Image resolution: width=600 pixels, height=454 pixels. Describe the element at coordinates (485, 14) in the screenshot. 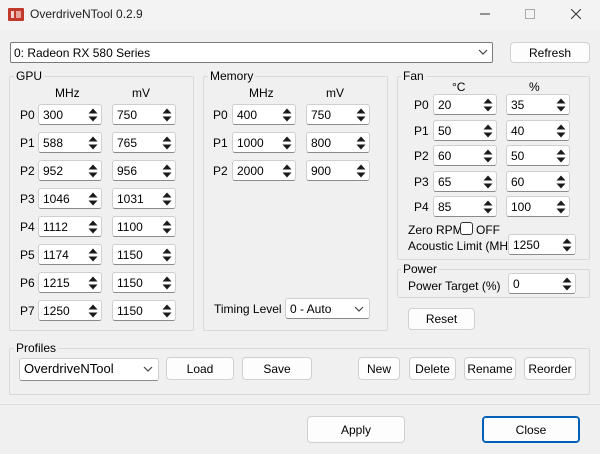

I see `minimize-button` at that location.